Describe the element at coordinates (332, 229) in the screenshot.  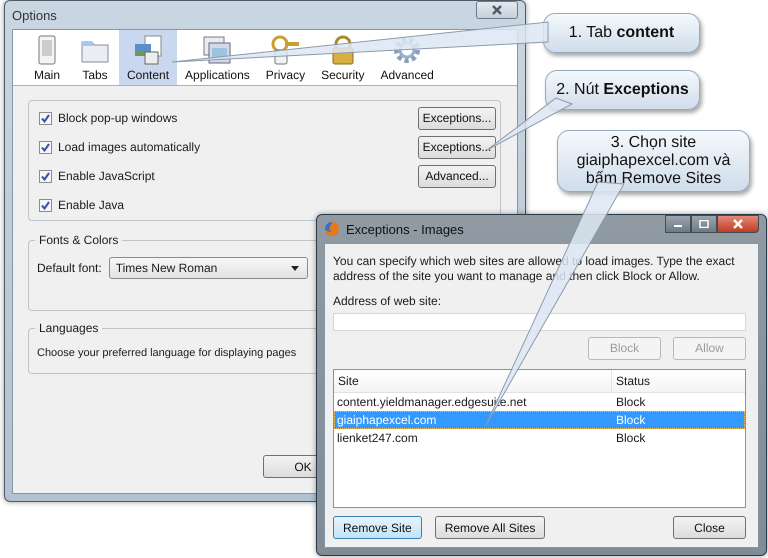
I see `globe-icon` at that location.